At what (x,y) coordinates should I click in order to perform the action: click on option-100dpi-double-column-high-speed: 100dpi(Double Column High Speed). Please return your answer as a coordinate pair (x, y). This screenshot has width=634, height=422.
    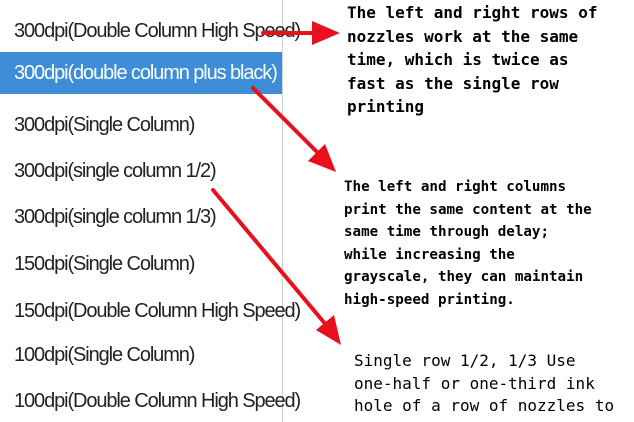
    Looking at the image, I should click on (150, 401).